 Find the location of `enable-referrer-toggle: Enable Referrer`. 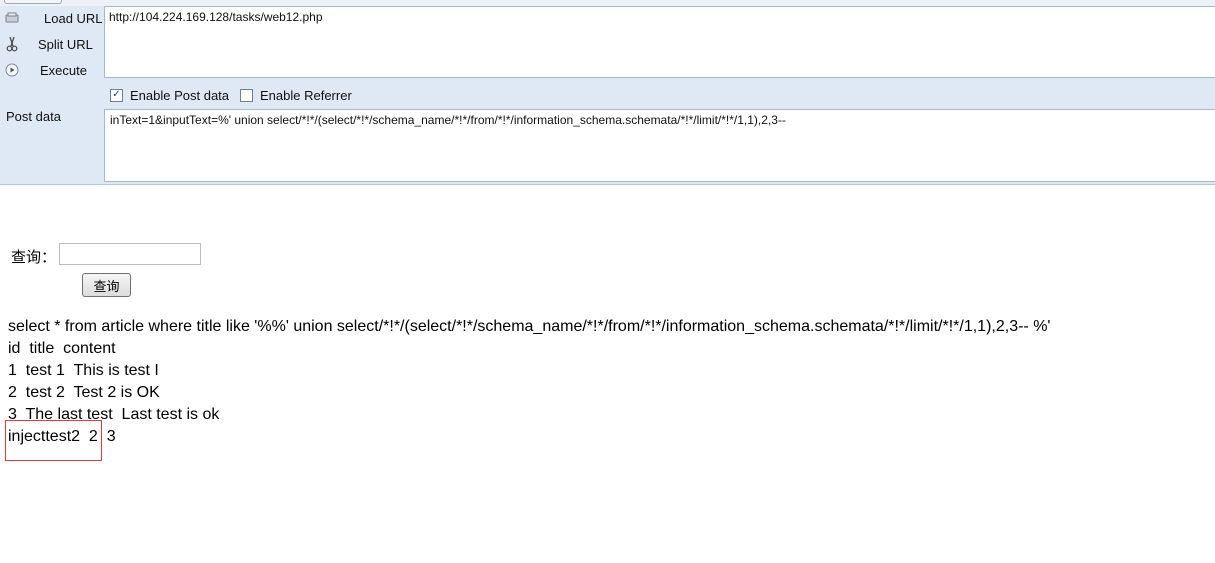

enable-referrer-toggle: Enable Referrer is located at coordinates (296, 95).